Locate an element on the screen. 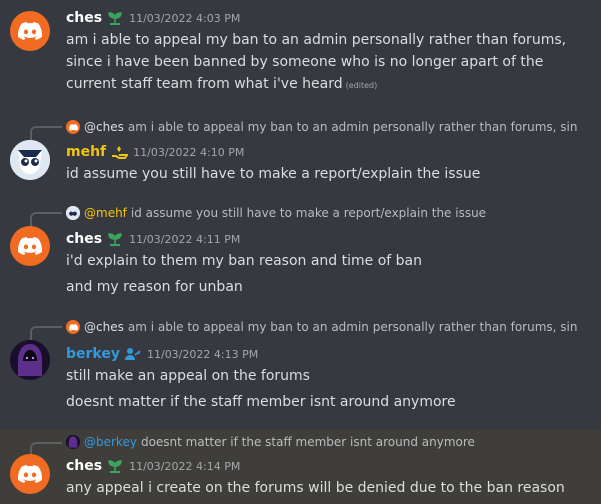  hooded-figure-avatar-icon is located at coordinates (30, 360).